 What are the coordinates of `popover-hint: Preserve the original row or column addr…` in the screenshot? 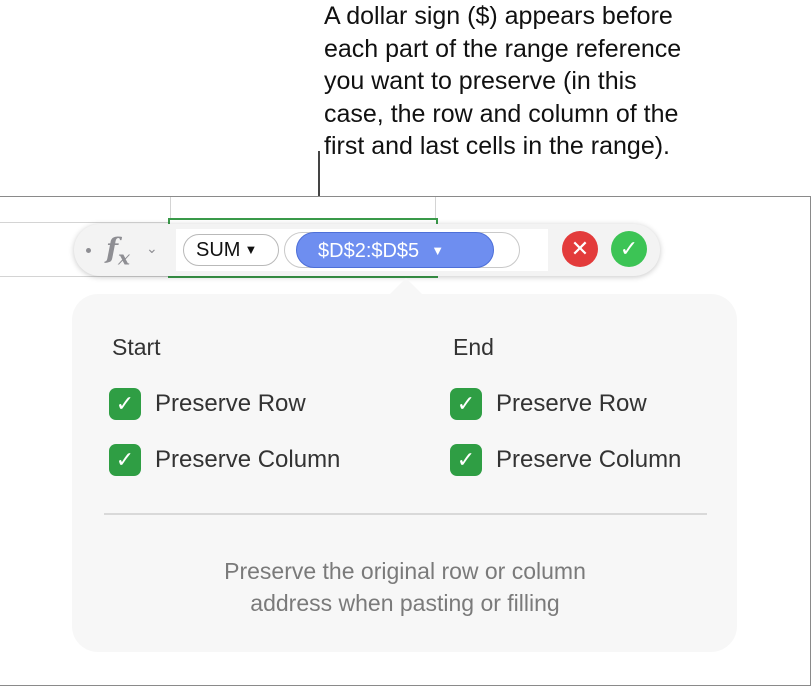 It's located at (405, 587).